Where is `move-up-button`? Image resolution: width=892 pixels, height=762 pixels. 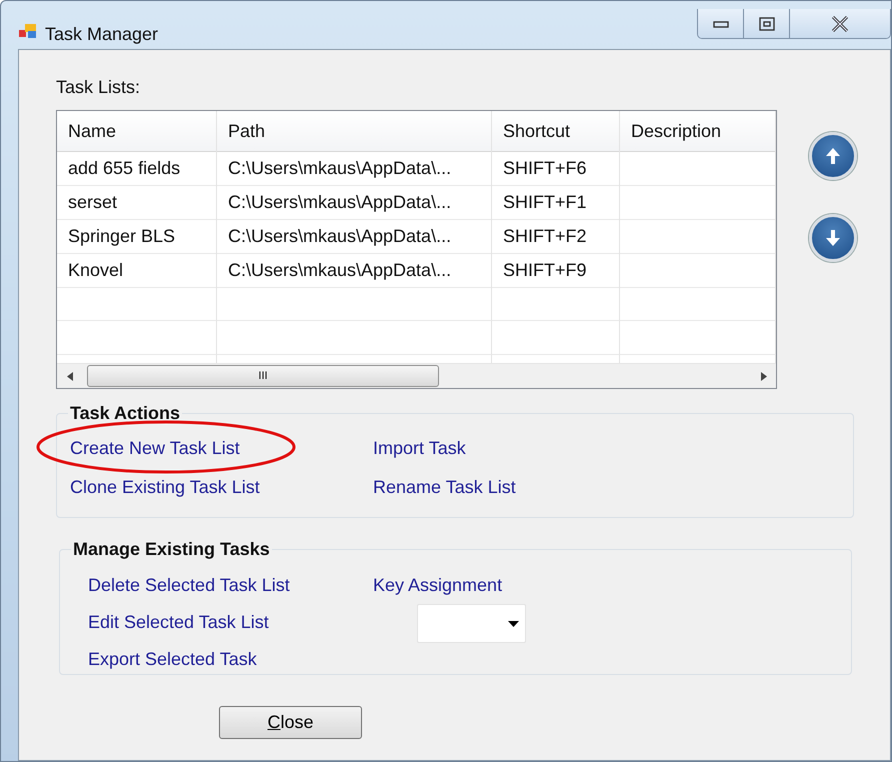 move-up-button is located at coordinates (833, 156).